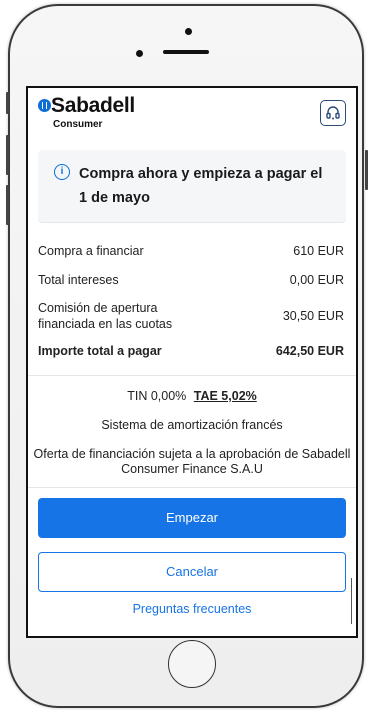 The height and width of the screenshot is (712, 375). What do you see at coordinates (139, 53) in the screenshot?
I see `camera-icon` at bounding box center [139, 53].